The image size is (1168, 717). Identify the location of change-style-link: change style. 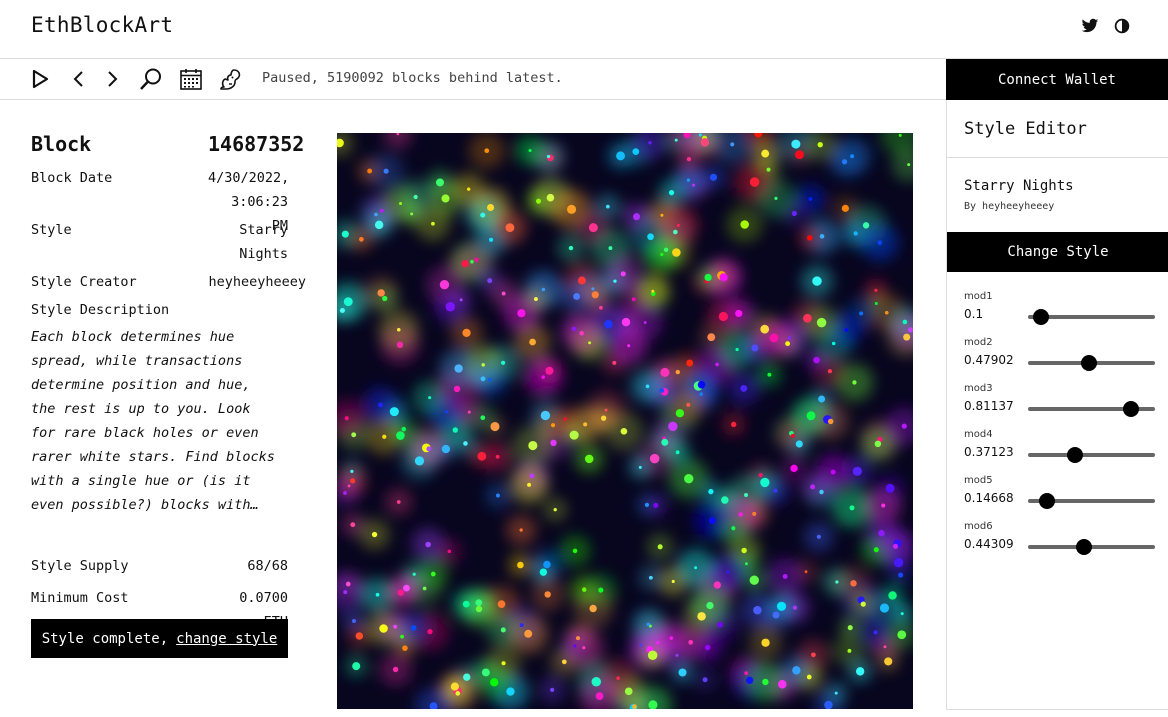
(226, 639).